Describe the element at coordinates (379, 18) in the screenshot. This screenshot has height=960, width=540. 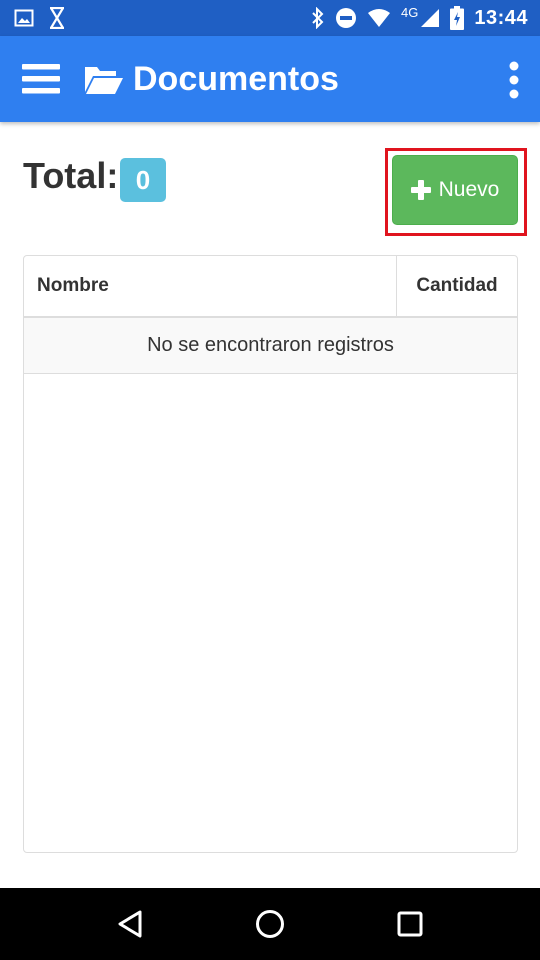
I see `wifi-icon` at that location.